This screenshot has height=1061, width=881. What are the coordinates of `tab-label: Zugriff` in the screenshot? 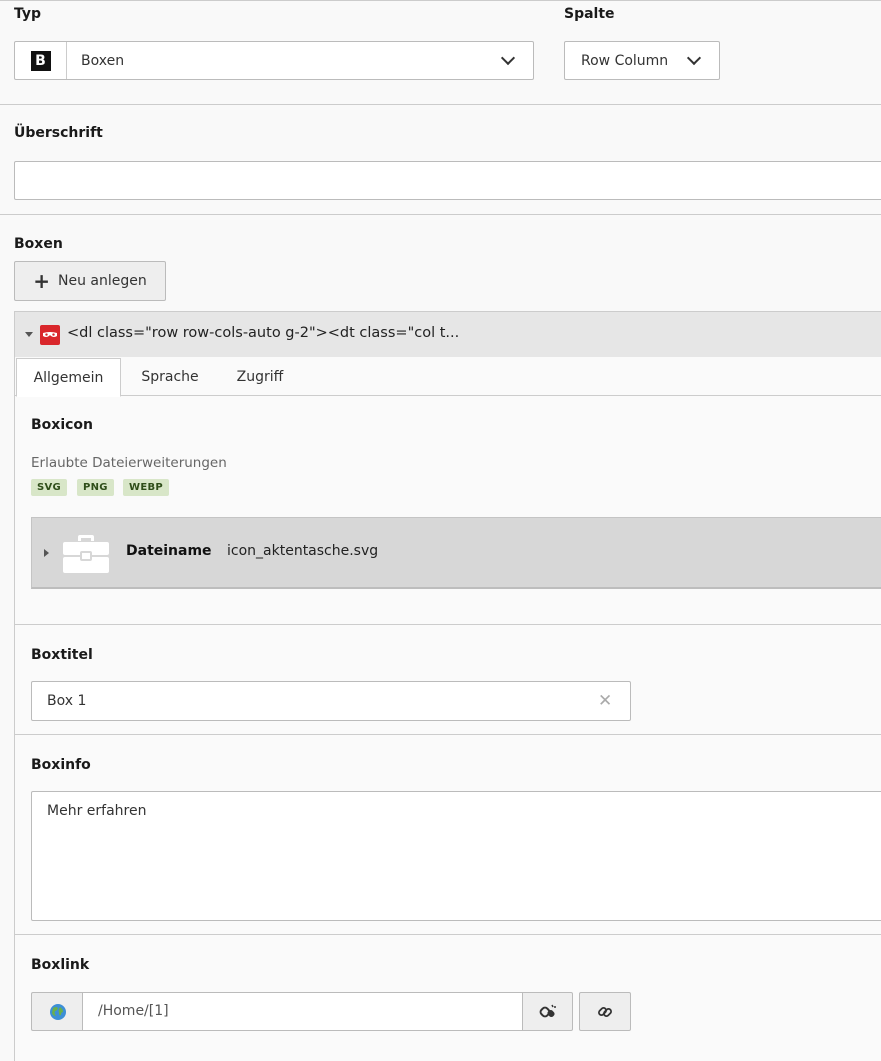 It's located at (260, 377).